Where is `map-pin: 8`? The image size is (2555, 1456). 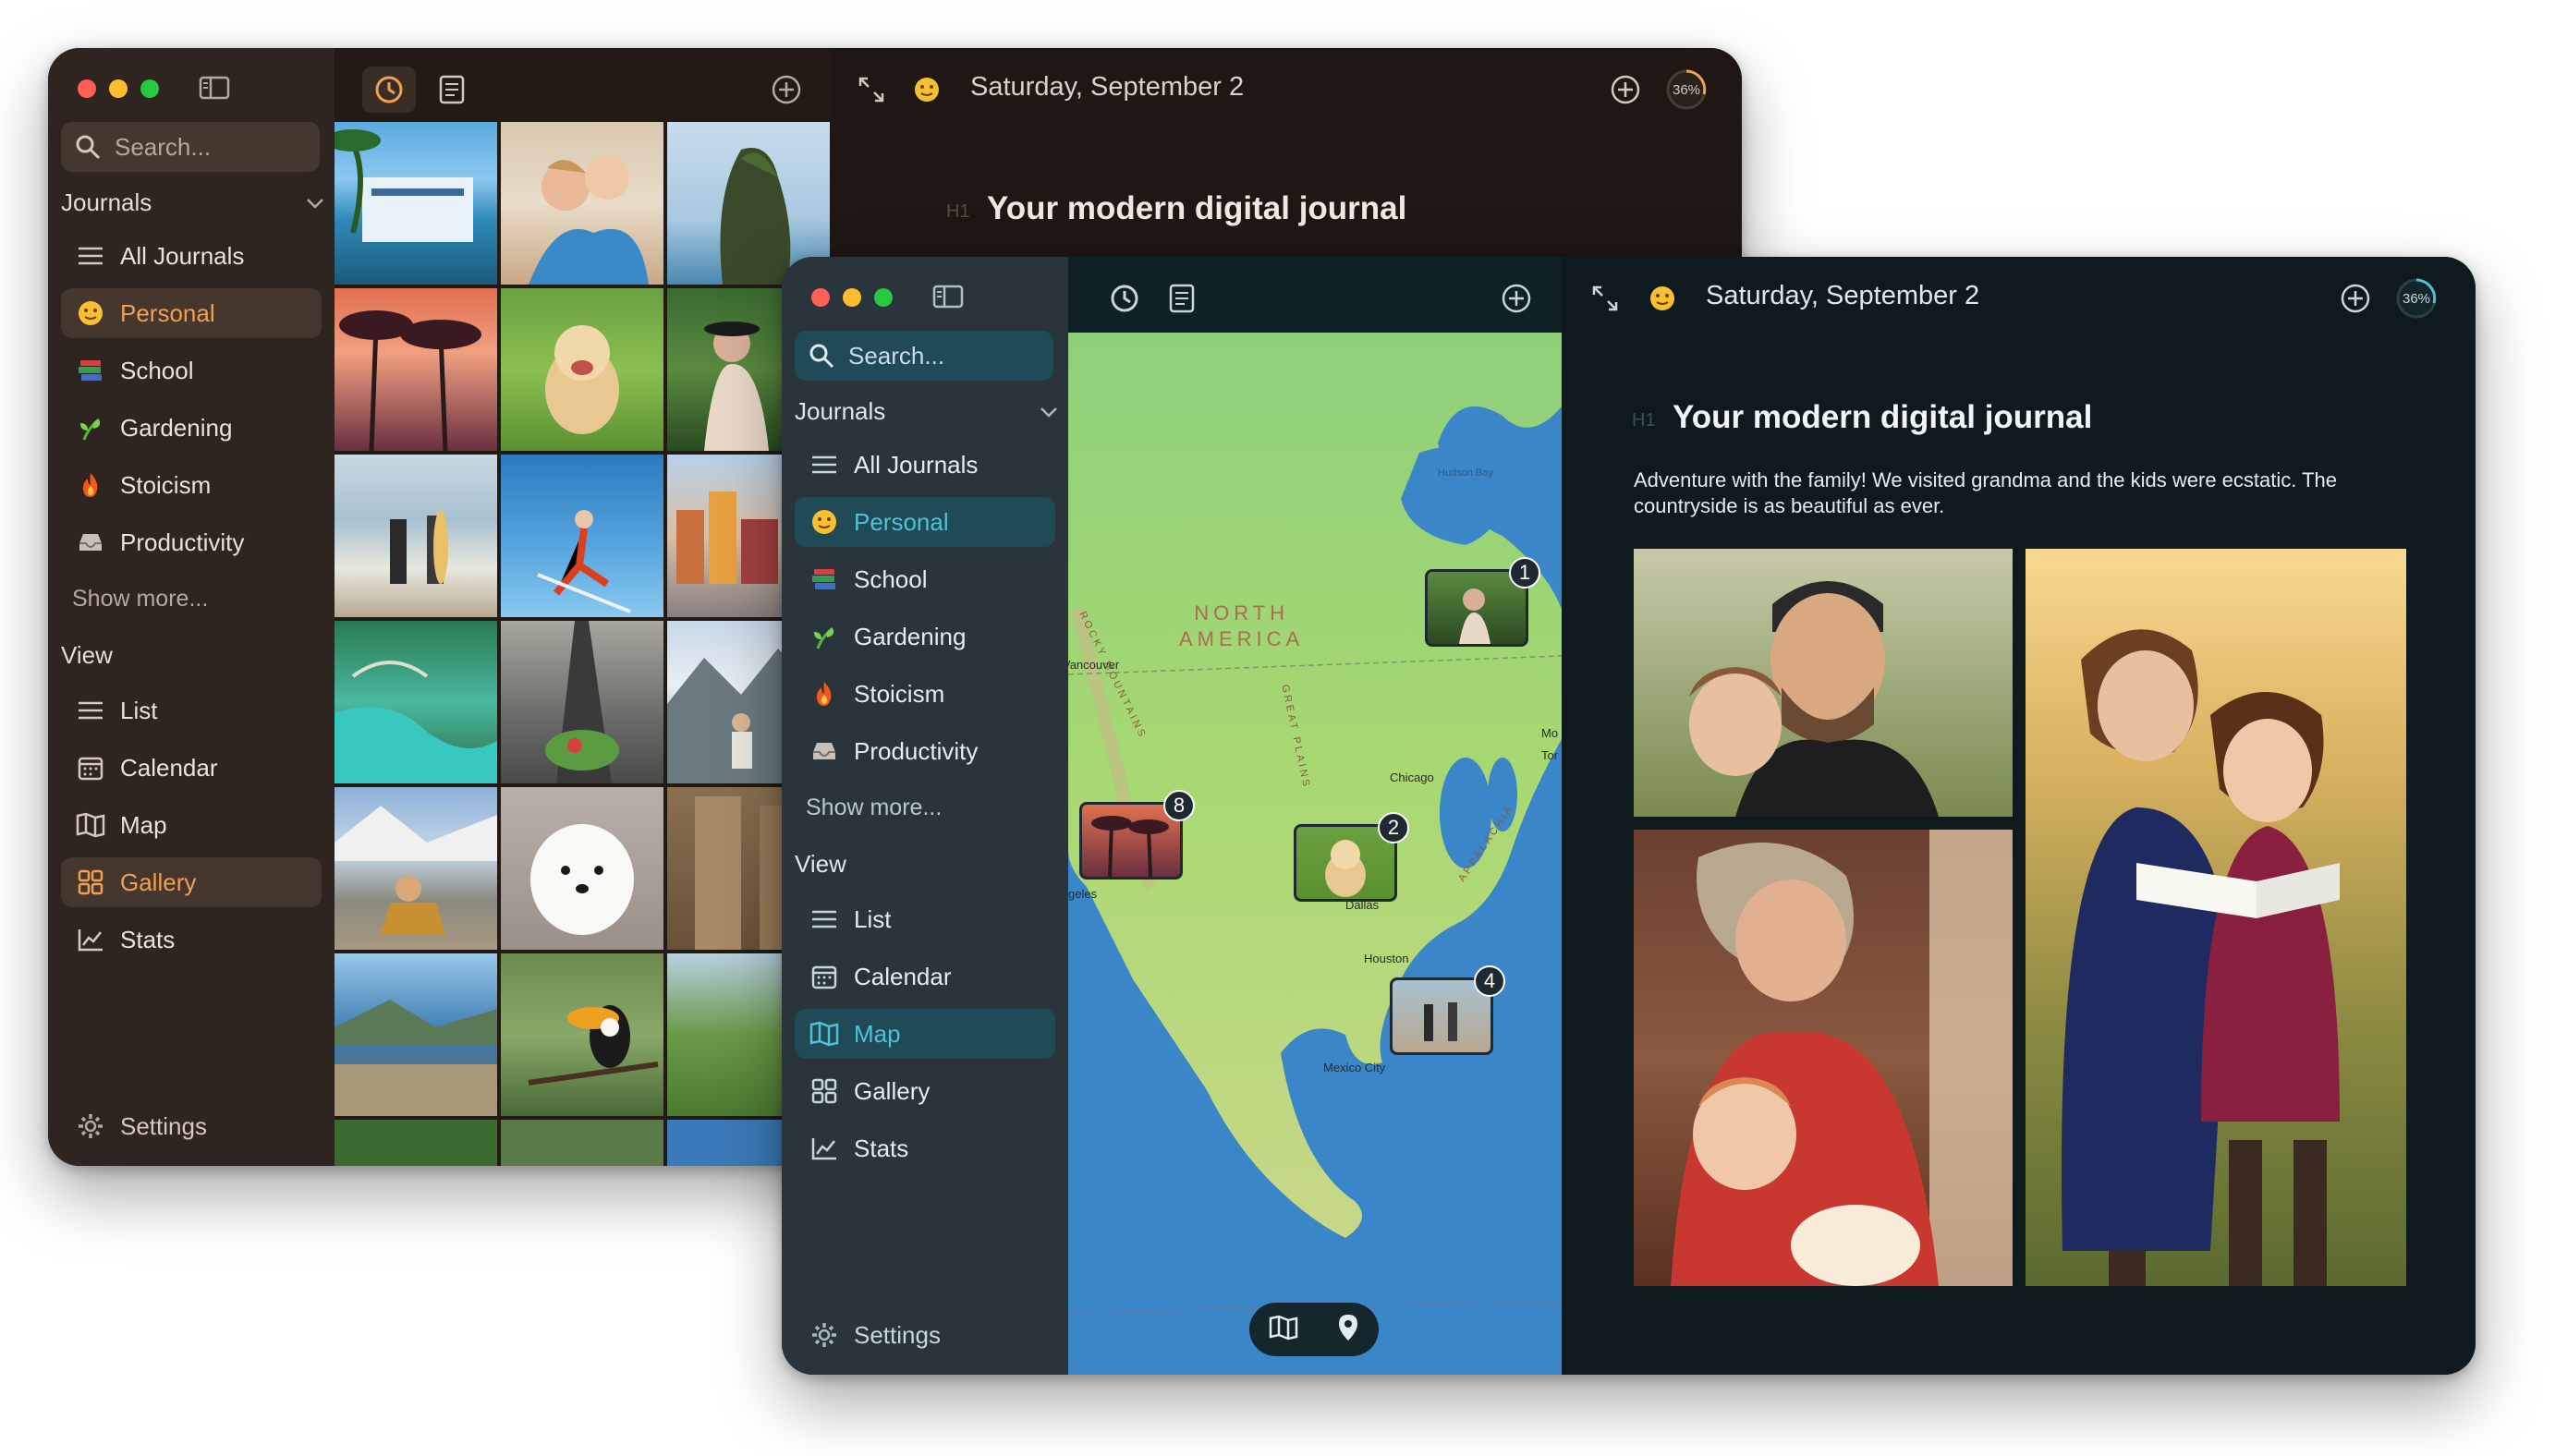
map-pin: 8 is located at coordinates (1137, 835).